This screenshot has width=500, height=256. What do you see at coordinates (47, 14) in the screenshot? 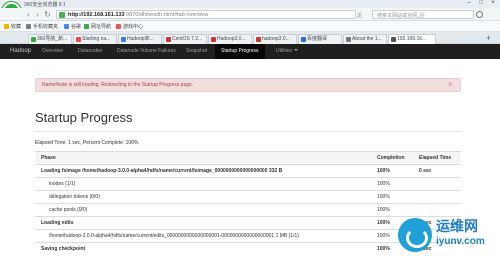
I see `refresh-icon: ↻` at bounding box center [47, 14].